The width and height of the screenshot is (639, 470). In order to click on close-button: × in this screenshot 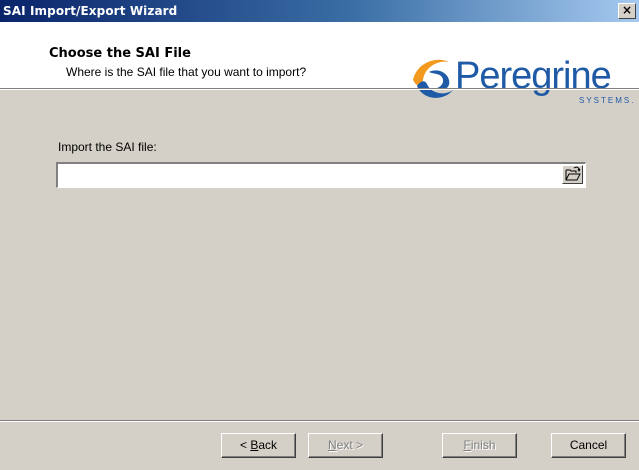, I will do `click(627, 11)`.